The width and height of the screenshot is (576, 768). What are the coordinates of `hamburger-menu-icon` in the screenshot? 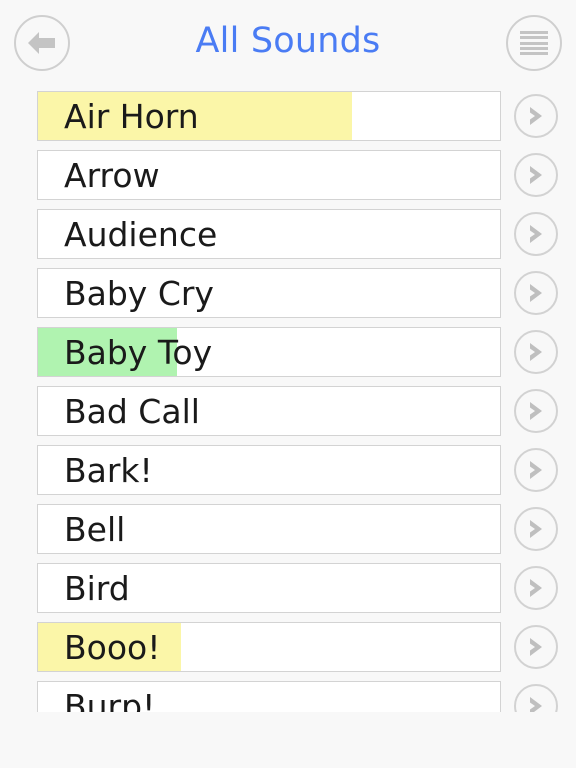 It's located at (534, 43).